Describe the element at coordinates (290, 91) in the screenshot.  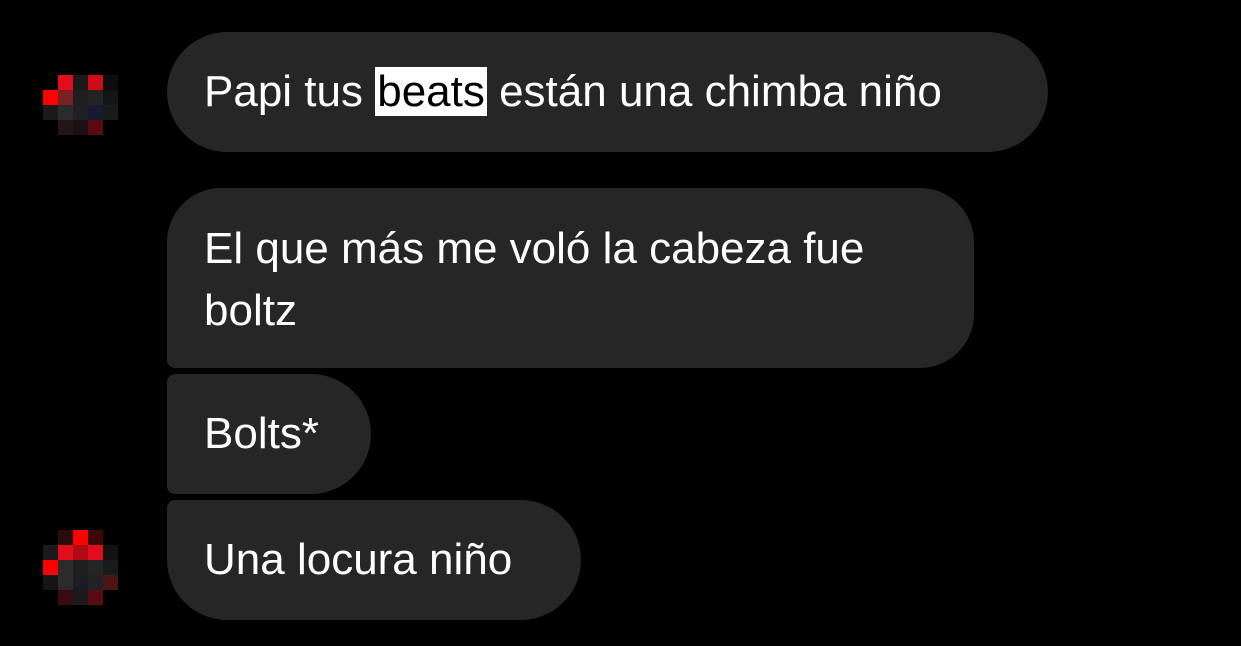
I see `message-text-part: Papi tus` at that location.